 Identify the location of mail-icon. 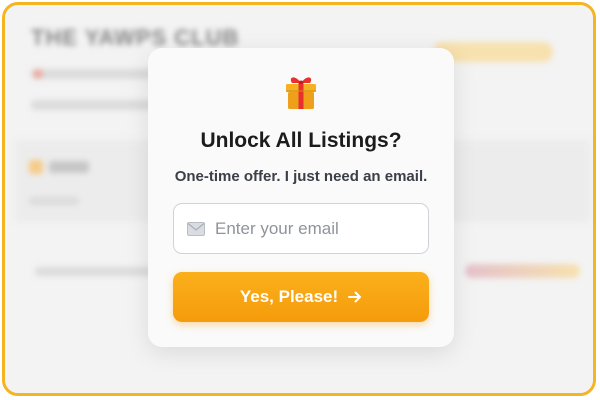
(196, 229).